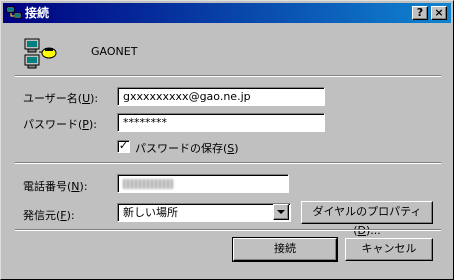 The height and width of the screenshot is (280, 454). I want to click on cancel-button: キャンセル, so click(389, 249).